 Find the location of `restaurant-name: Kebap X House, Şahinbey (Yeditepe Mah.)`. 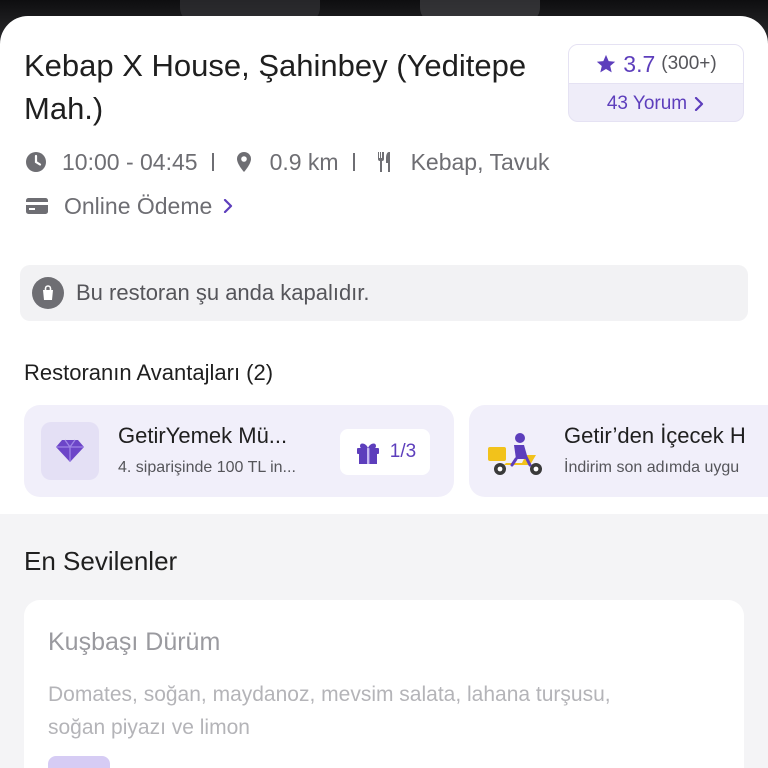

restaurant-name: Kebap X House, Şahinbey (Yeditepe Mah.) is located at coordinates (275, 87).